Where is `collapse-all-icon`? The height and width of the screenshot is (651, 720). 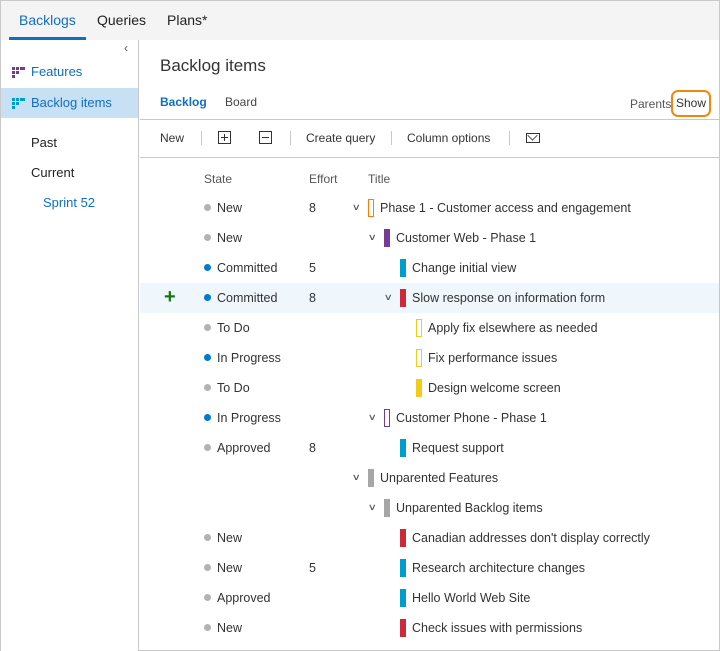 collapse-all-icon is located at coordinates (265, 137).